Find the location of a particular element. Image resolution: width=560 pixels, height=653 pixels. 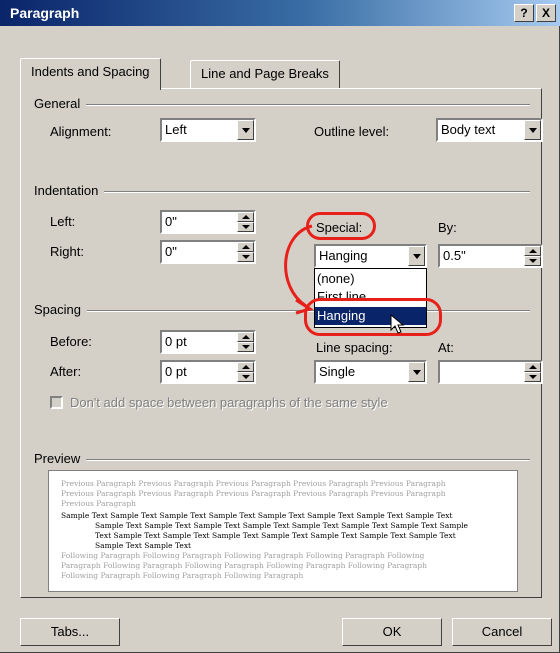

tab-indents-and-spacing: Indents and Spacing is located at coordinates (90, 74).